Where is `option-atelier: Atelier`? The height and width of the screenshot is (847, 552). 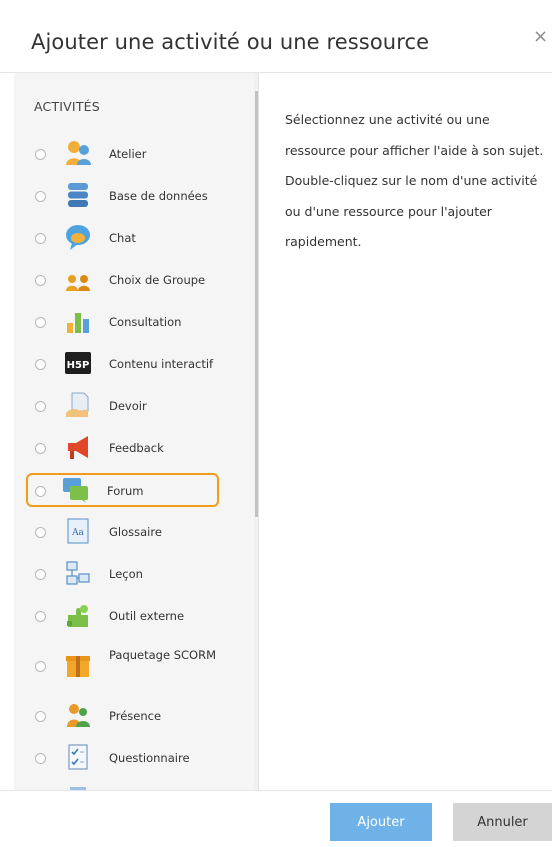
option-atelier: Atelier is located at coordinates (124, 154).